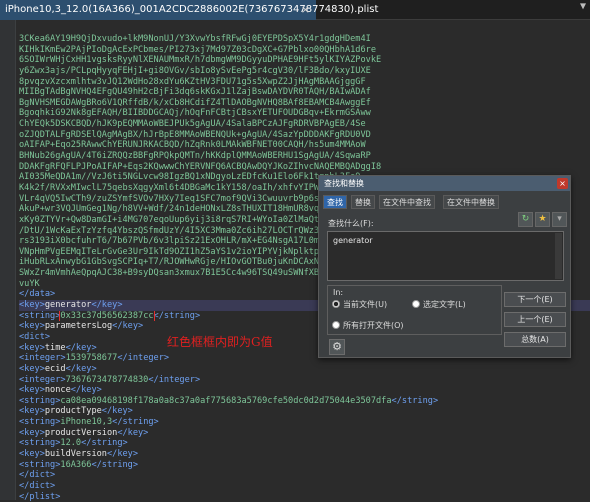 This screenshot has width=590, height=502. Describe the element at coordinates (535, 339) in the screenshot. I see `count-button: 总数(A)` at that location.